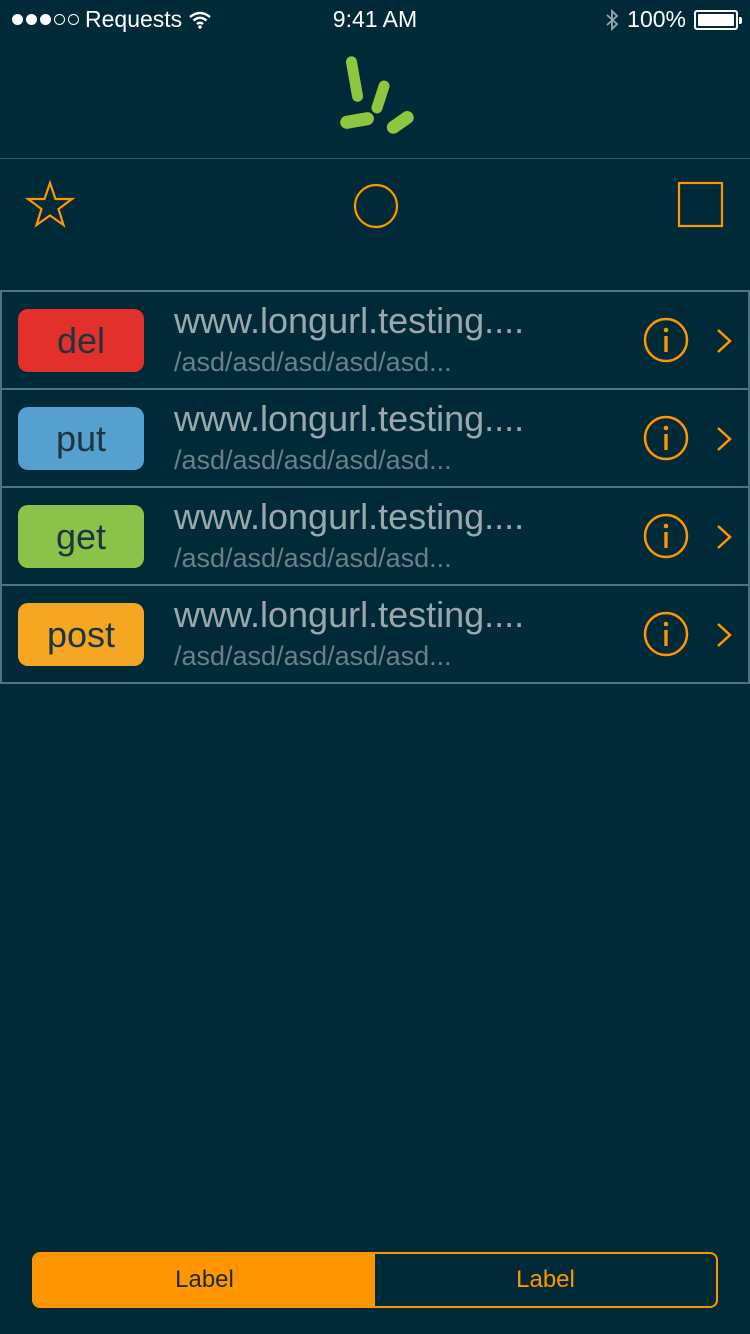  I want to click on method-badge: del, so click(81, 340).